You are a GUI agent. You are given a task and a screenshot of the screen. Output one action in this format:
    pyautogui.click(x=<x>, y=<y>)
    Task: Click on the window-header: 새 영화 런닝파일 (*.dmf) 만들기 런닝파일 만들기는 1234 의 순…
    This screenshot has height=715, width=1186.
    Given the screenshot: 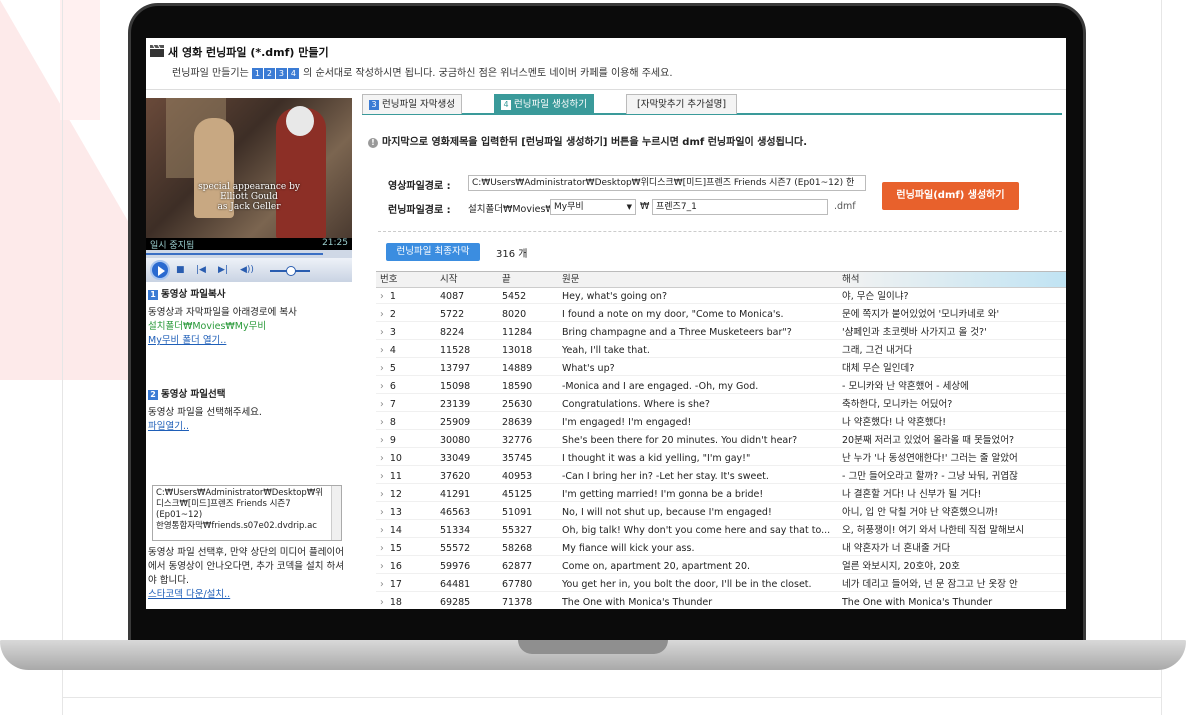 What is the action you would take?
    pyautogui.click(x=606, y=64)
    